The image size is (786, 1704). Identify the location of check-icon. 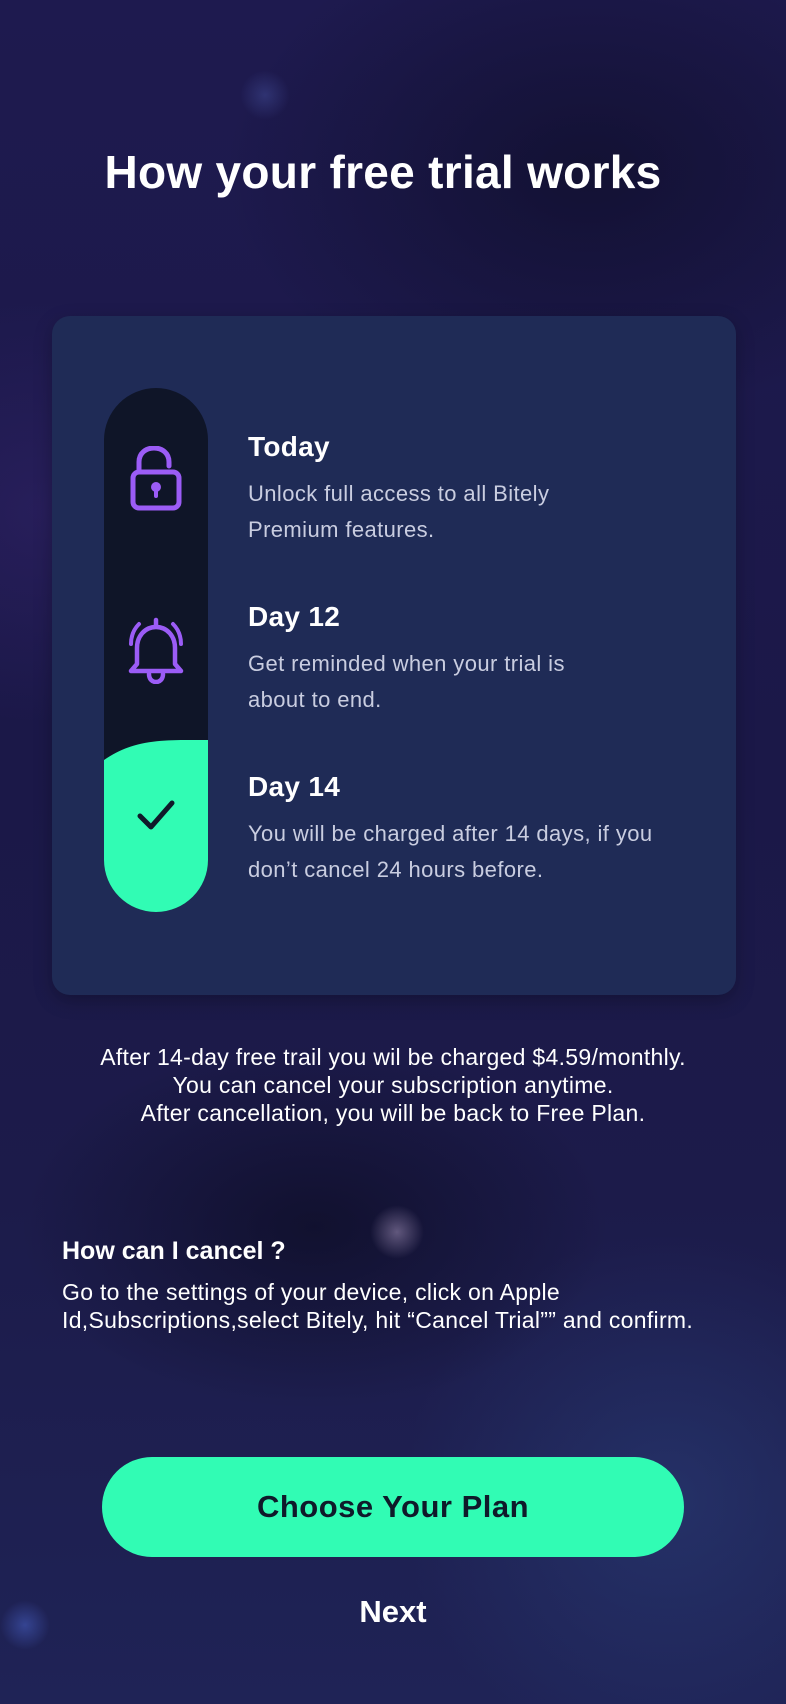
(156, 815).